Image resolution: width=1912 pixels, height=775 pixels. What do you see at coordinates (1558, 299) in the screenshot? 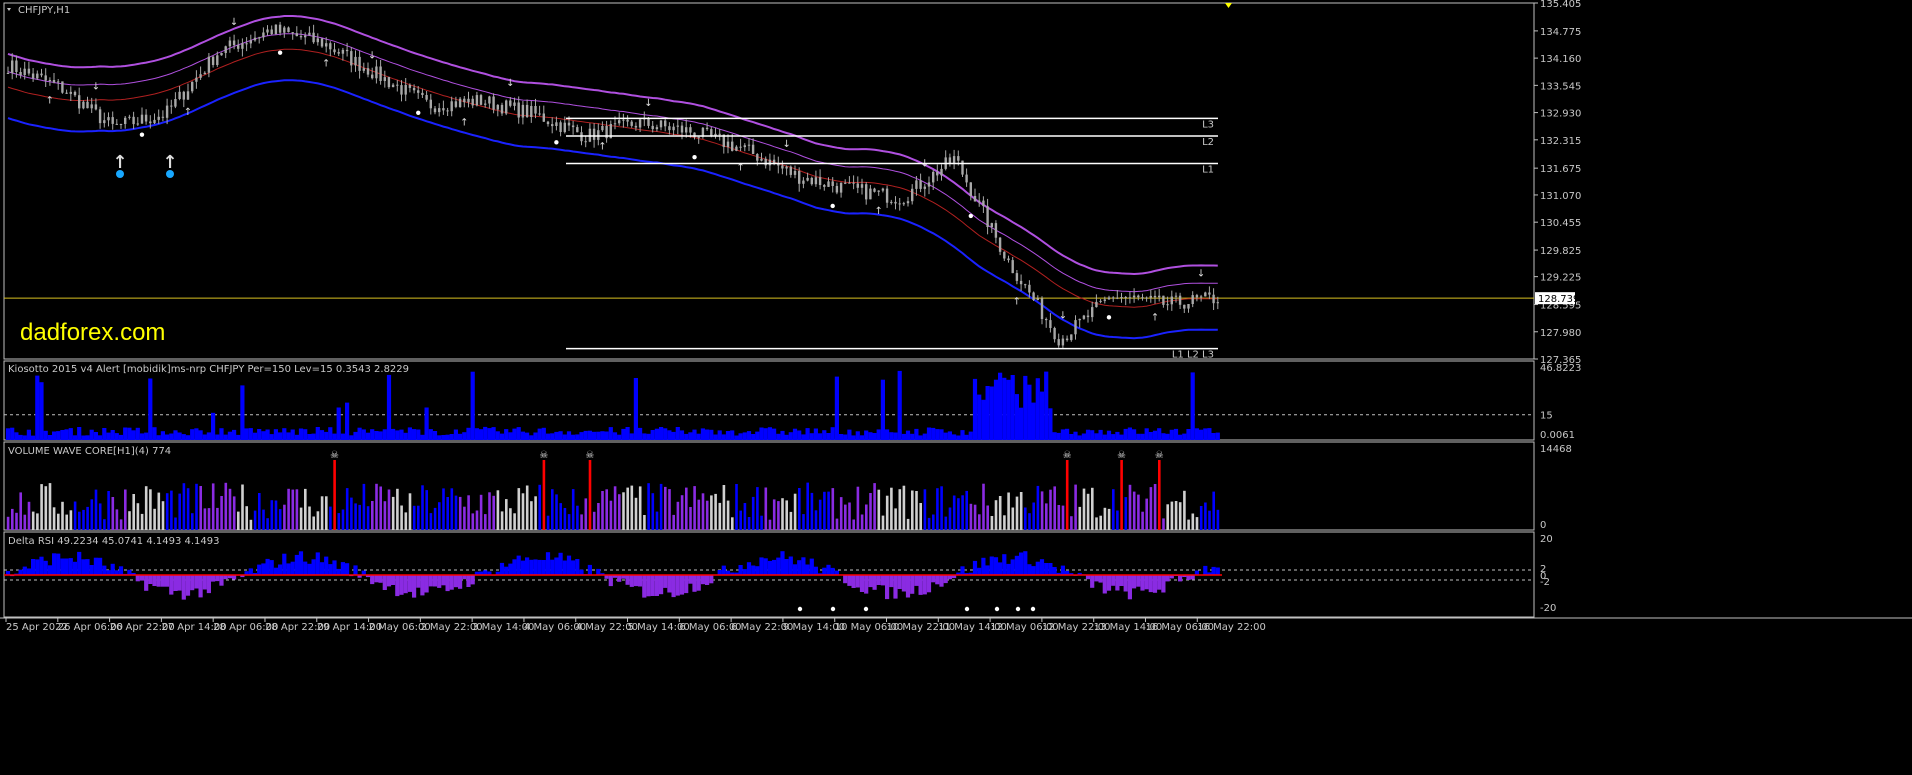
I see `current-price-label: 128.739` at bounding box center [1558, 299].